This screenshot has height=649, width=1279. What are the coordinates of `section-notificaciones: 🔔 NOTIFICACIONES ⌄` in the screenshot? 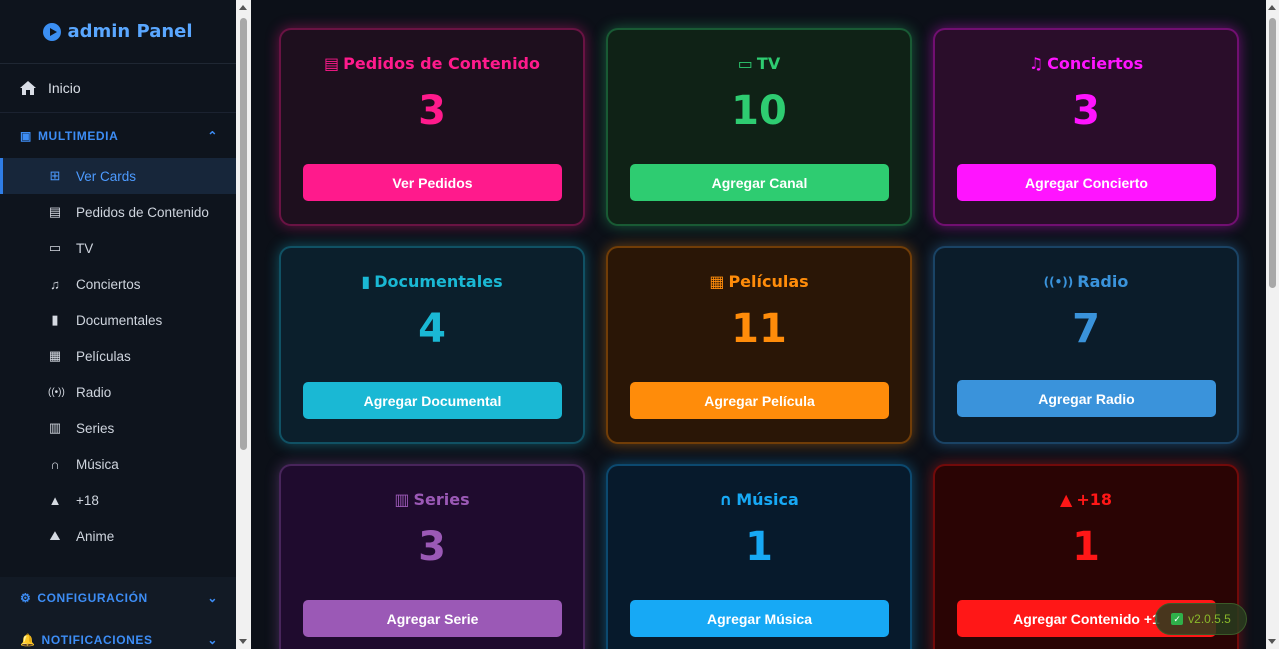 It's located at (118, 634).